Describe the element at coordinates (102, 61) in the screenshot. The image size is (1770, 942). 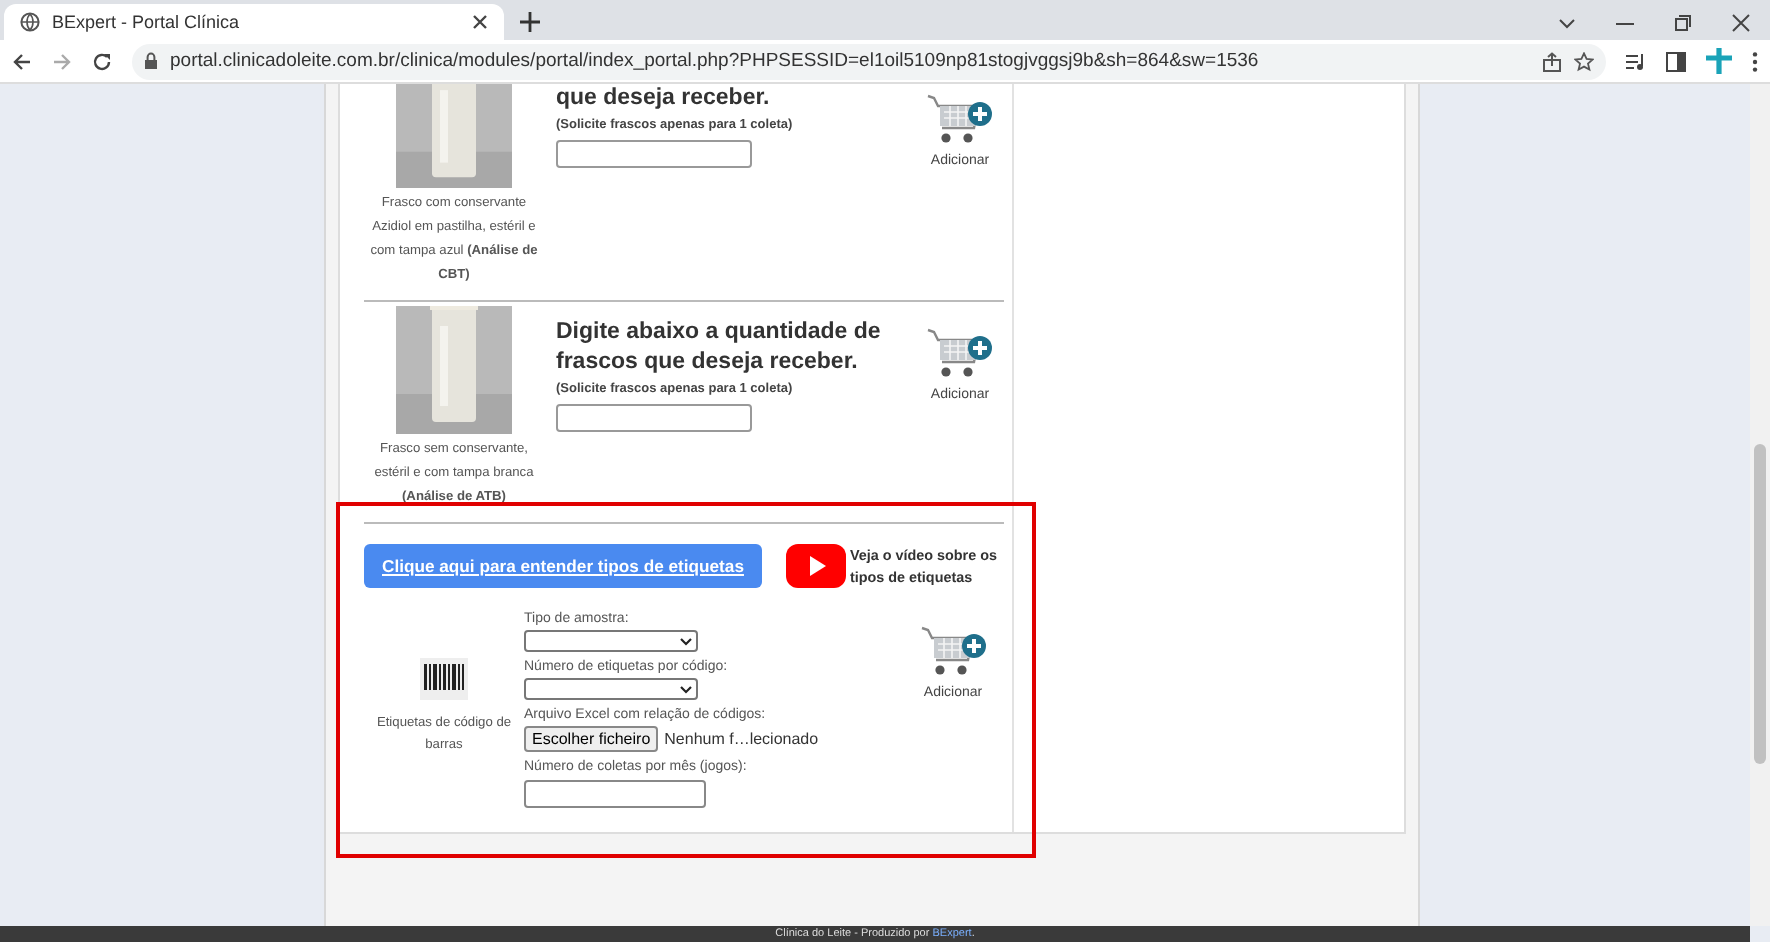
I see `reload-icon` at that location.